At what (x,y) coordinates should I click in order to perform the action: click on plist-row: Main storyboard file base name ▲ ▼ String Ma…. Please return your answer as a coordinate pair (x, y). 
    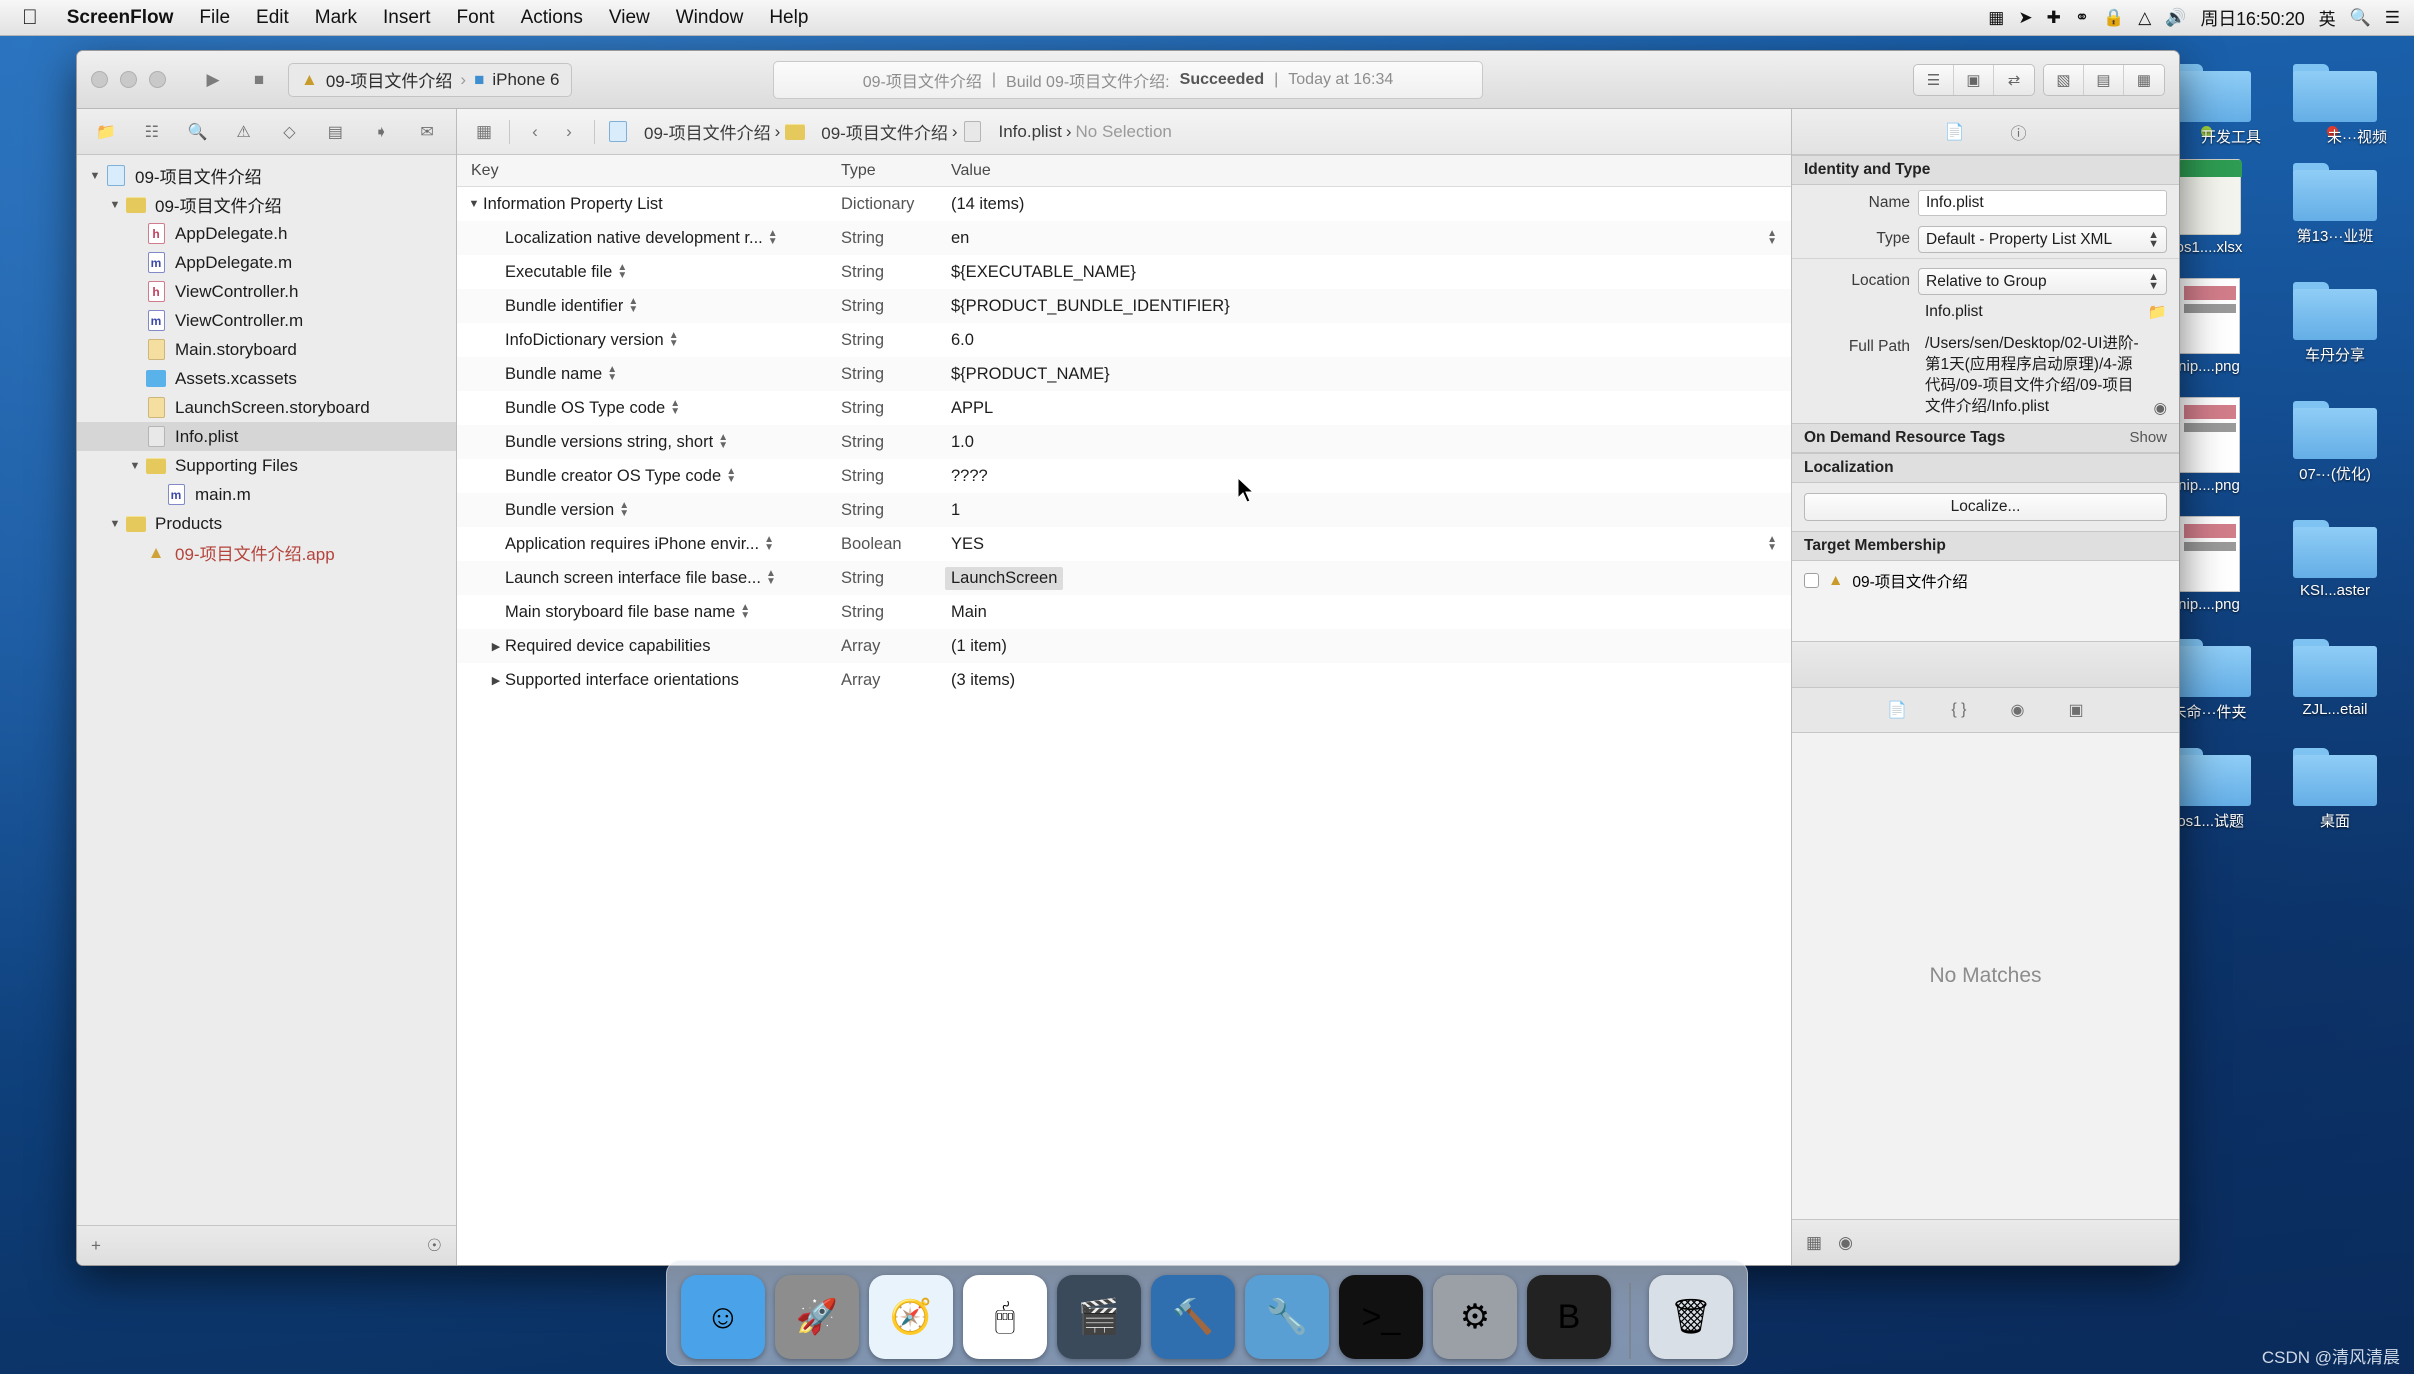
    Looking at the image, I should click on (1124, 612).